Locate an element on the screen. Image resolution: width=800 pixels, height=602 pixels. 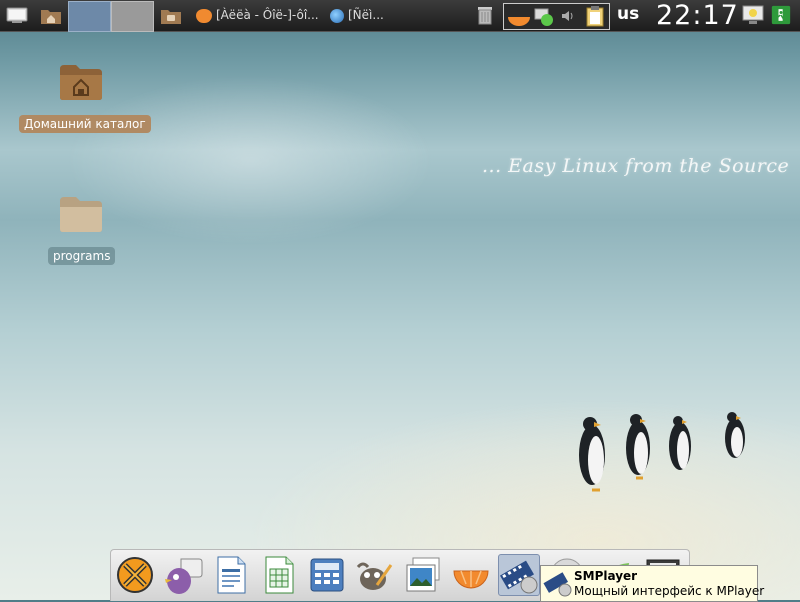
penguins-illustration is located at coordinates (662, 452).